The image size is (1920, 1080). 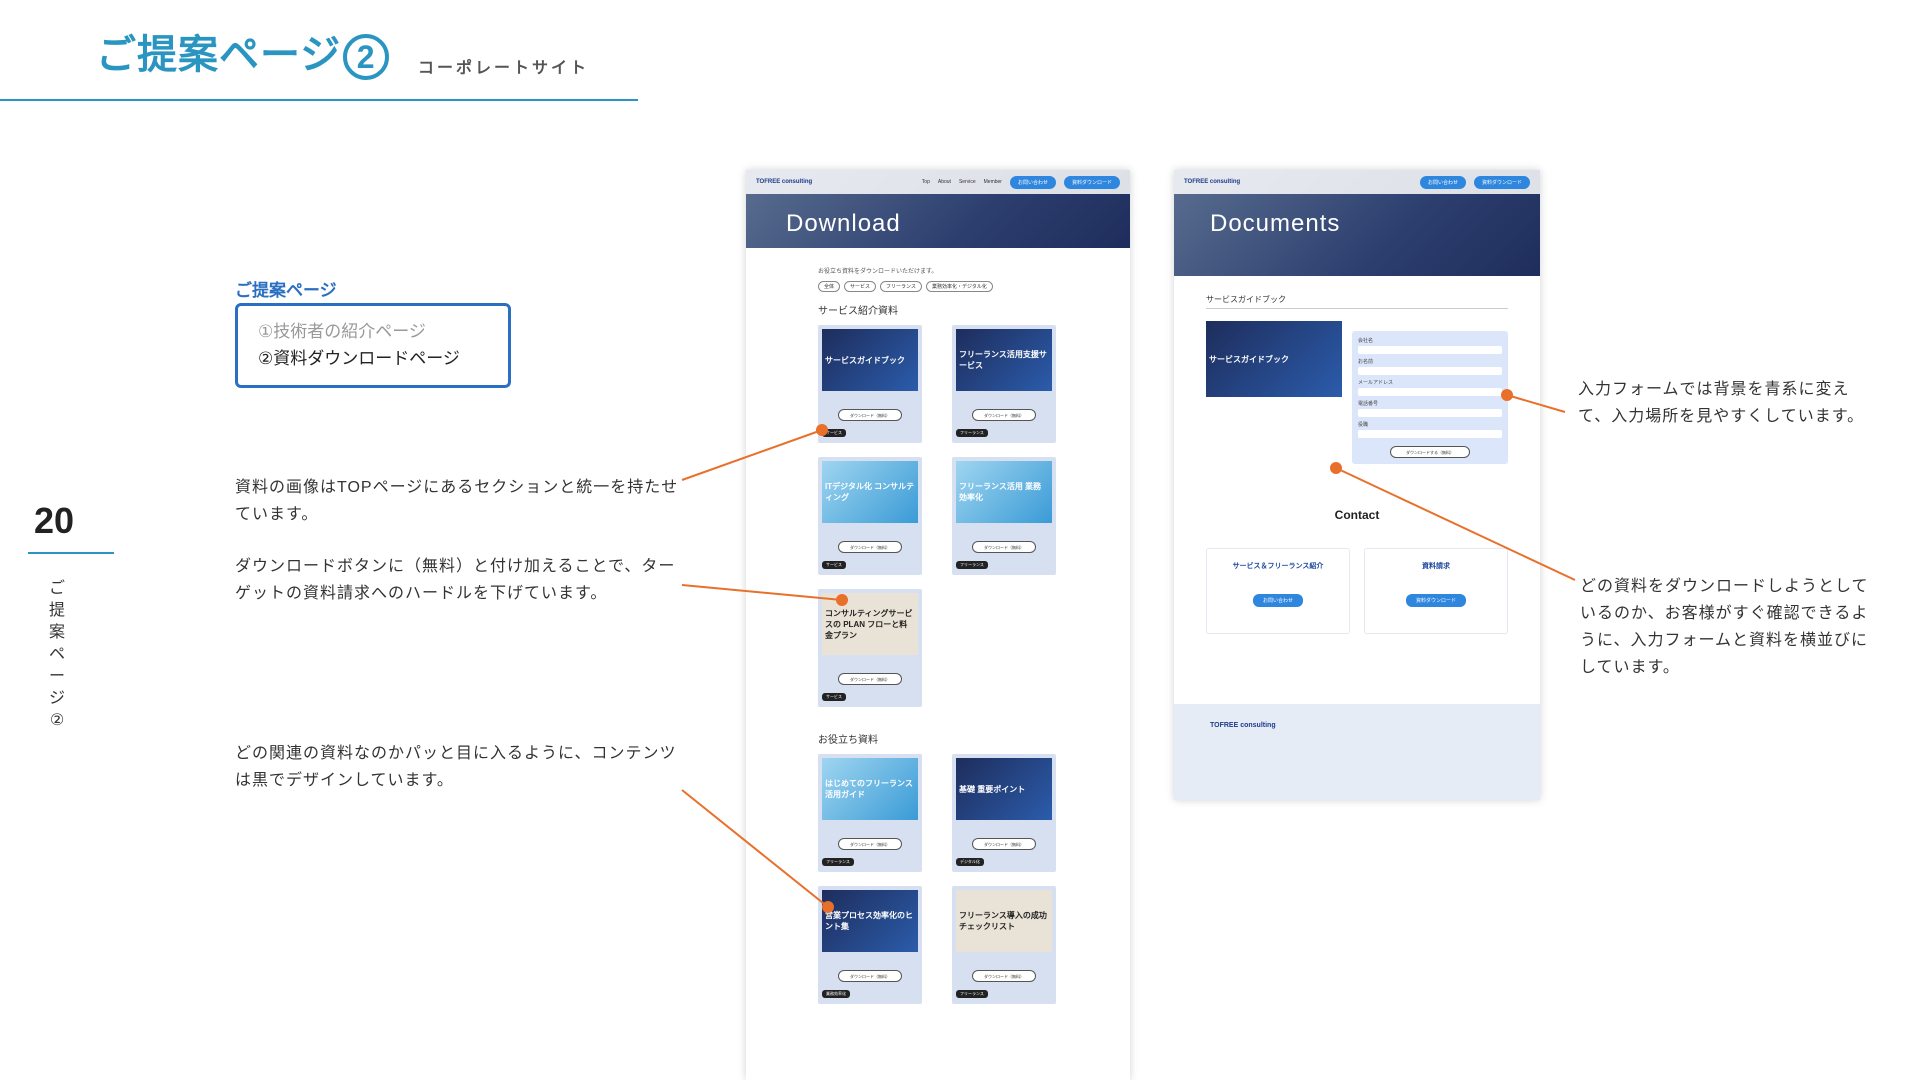 I want to click on note-black-tags: どの関連の資料なのかパッと目に入るように、コンテンツは黒でデザインしています。, so click(x=456, y=767).